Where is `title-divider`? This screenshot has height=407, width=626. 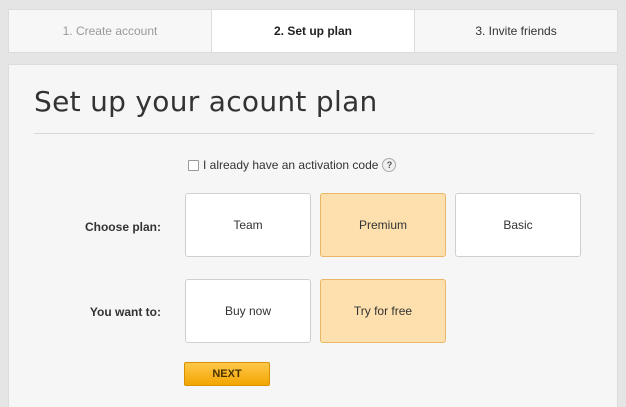 title-divider is located at coordinates (314, 133).